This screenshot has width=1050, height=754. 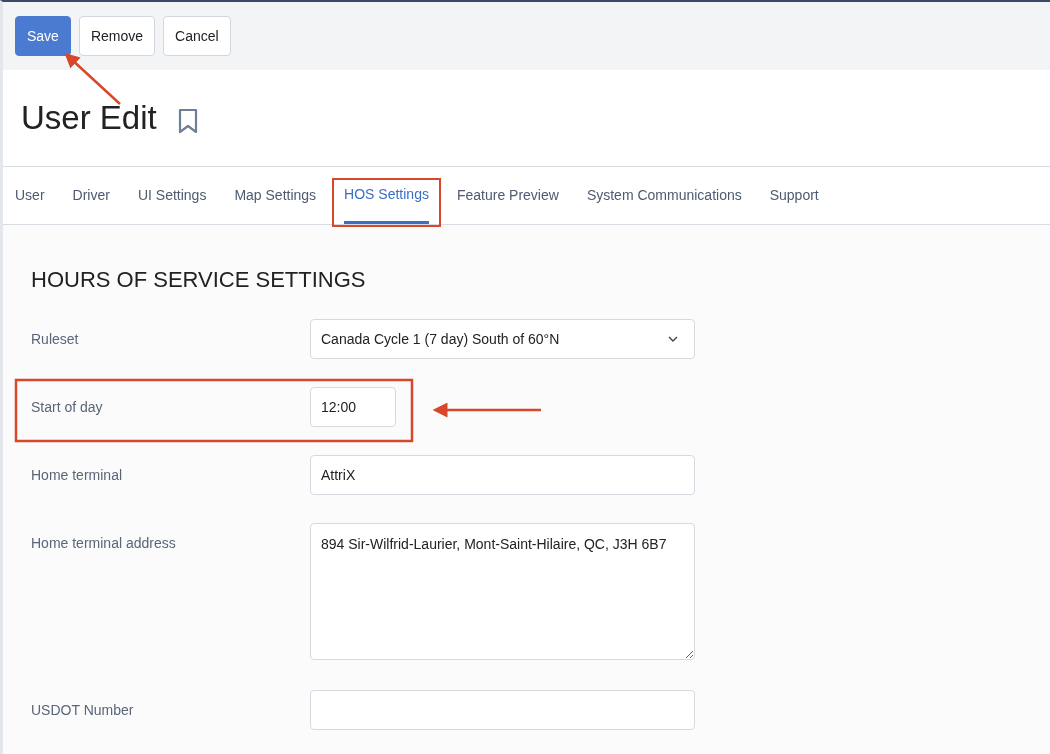 I want to click on toolbar-button: Remove, so click(x=117, y=36).